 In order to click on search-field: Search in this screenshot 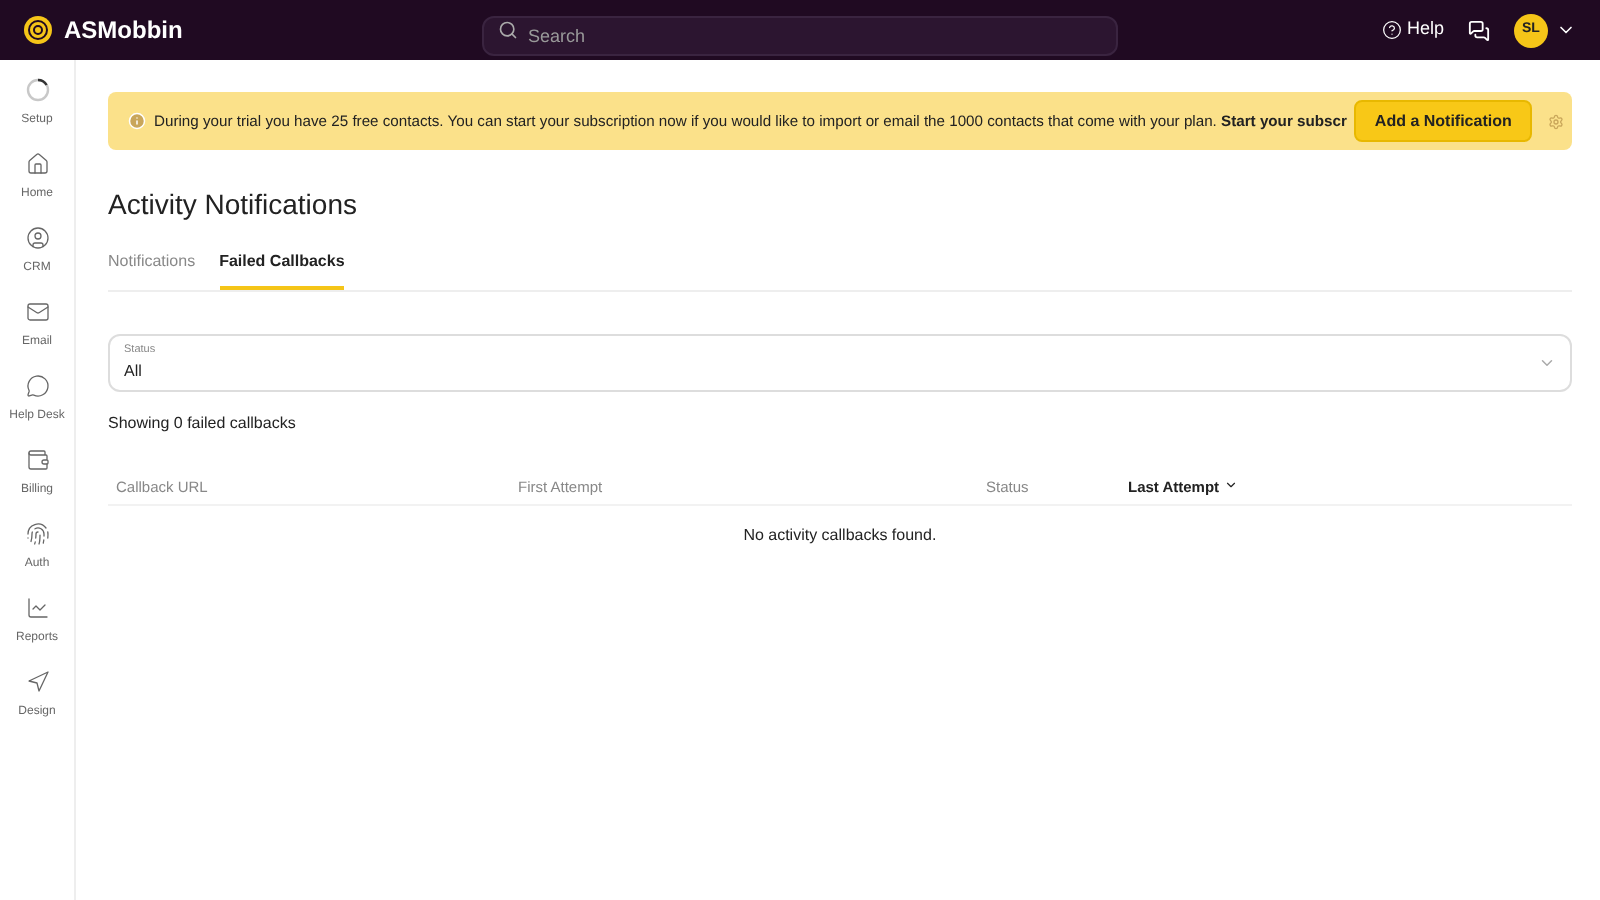, I will do `click(800, 36)`.